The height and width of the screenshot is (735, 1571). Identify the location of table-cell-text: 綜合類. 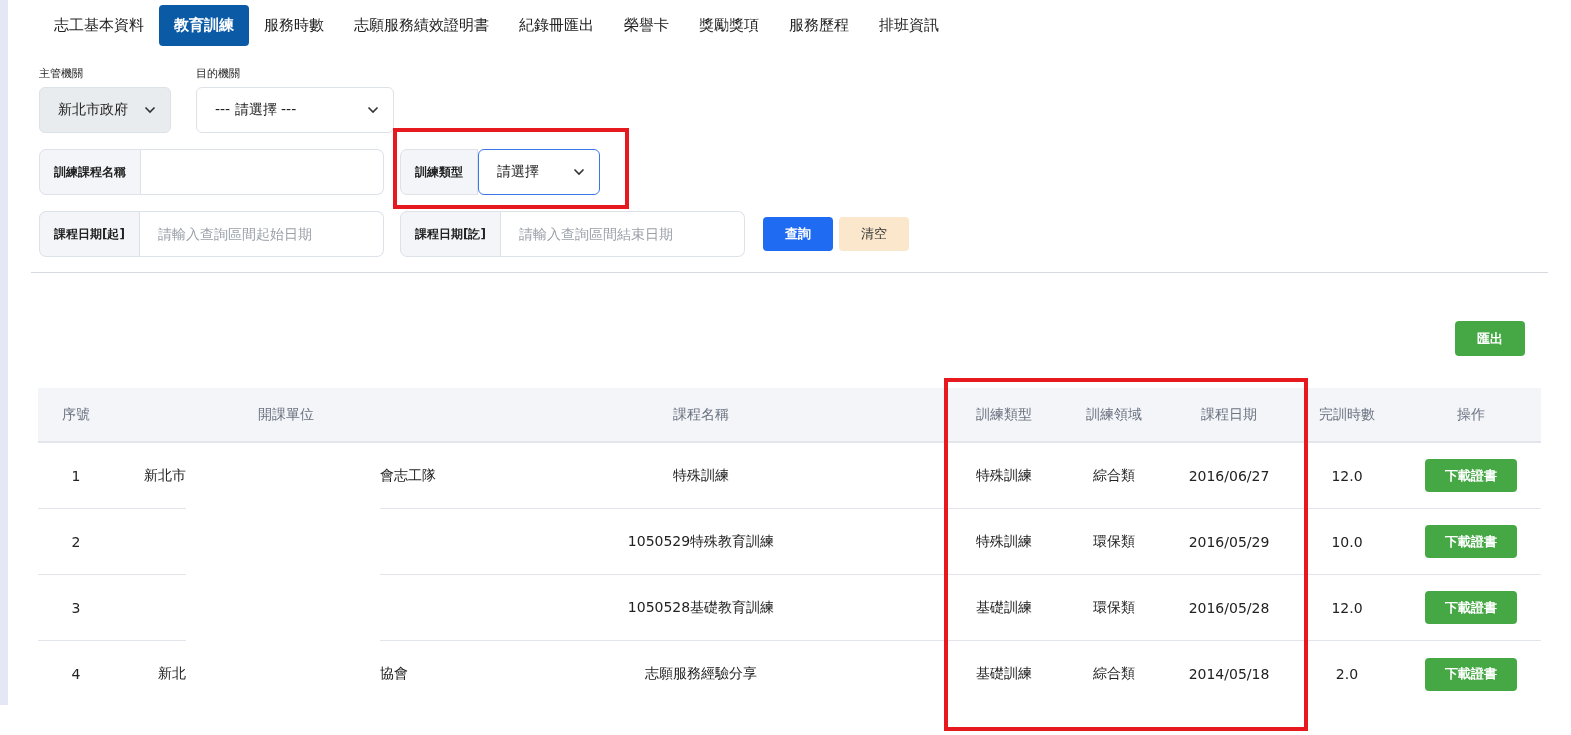
(1114, 673).